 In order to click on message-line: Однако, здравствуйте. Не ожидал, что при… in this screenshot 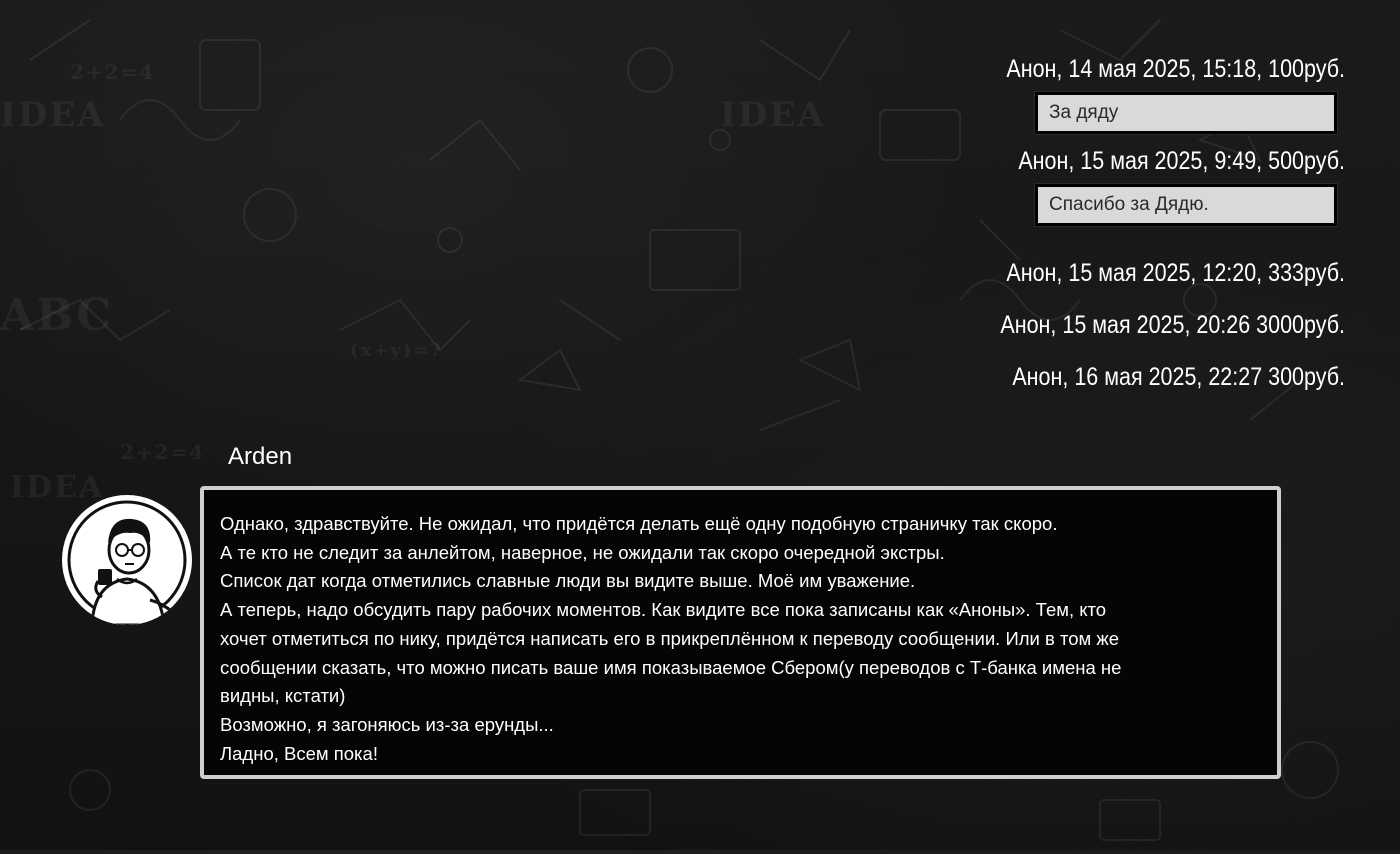, I will do `click(639, 523)`.